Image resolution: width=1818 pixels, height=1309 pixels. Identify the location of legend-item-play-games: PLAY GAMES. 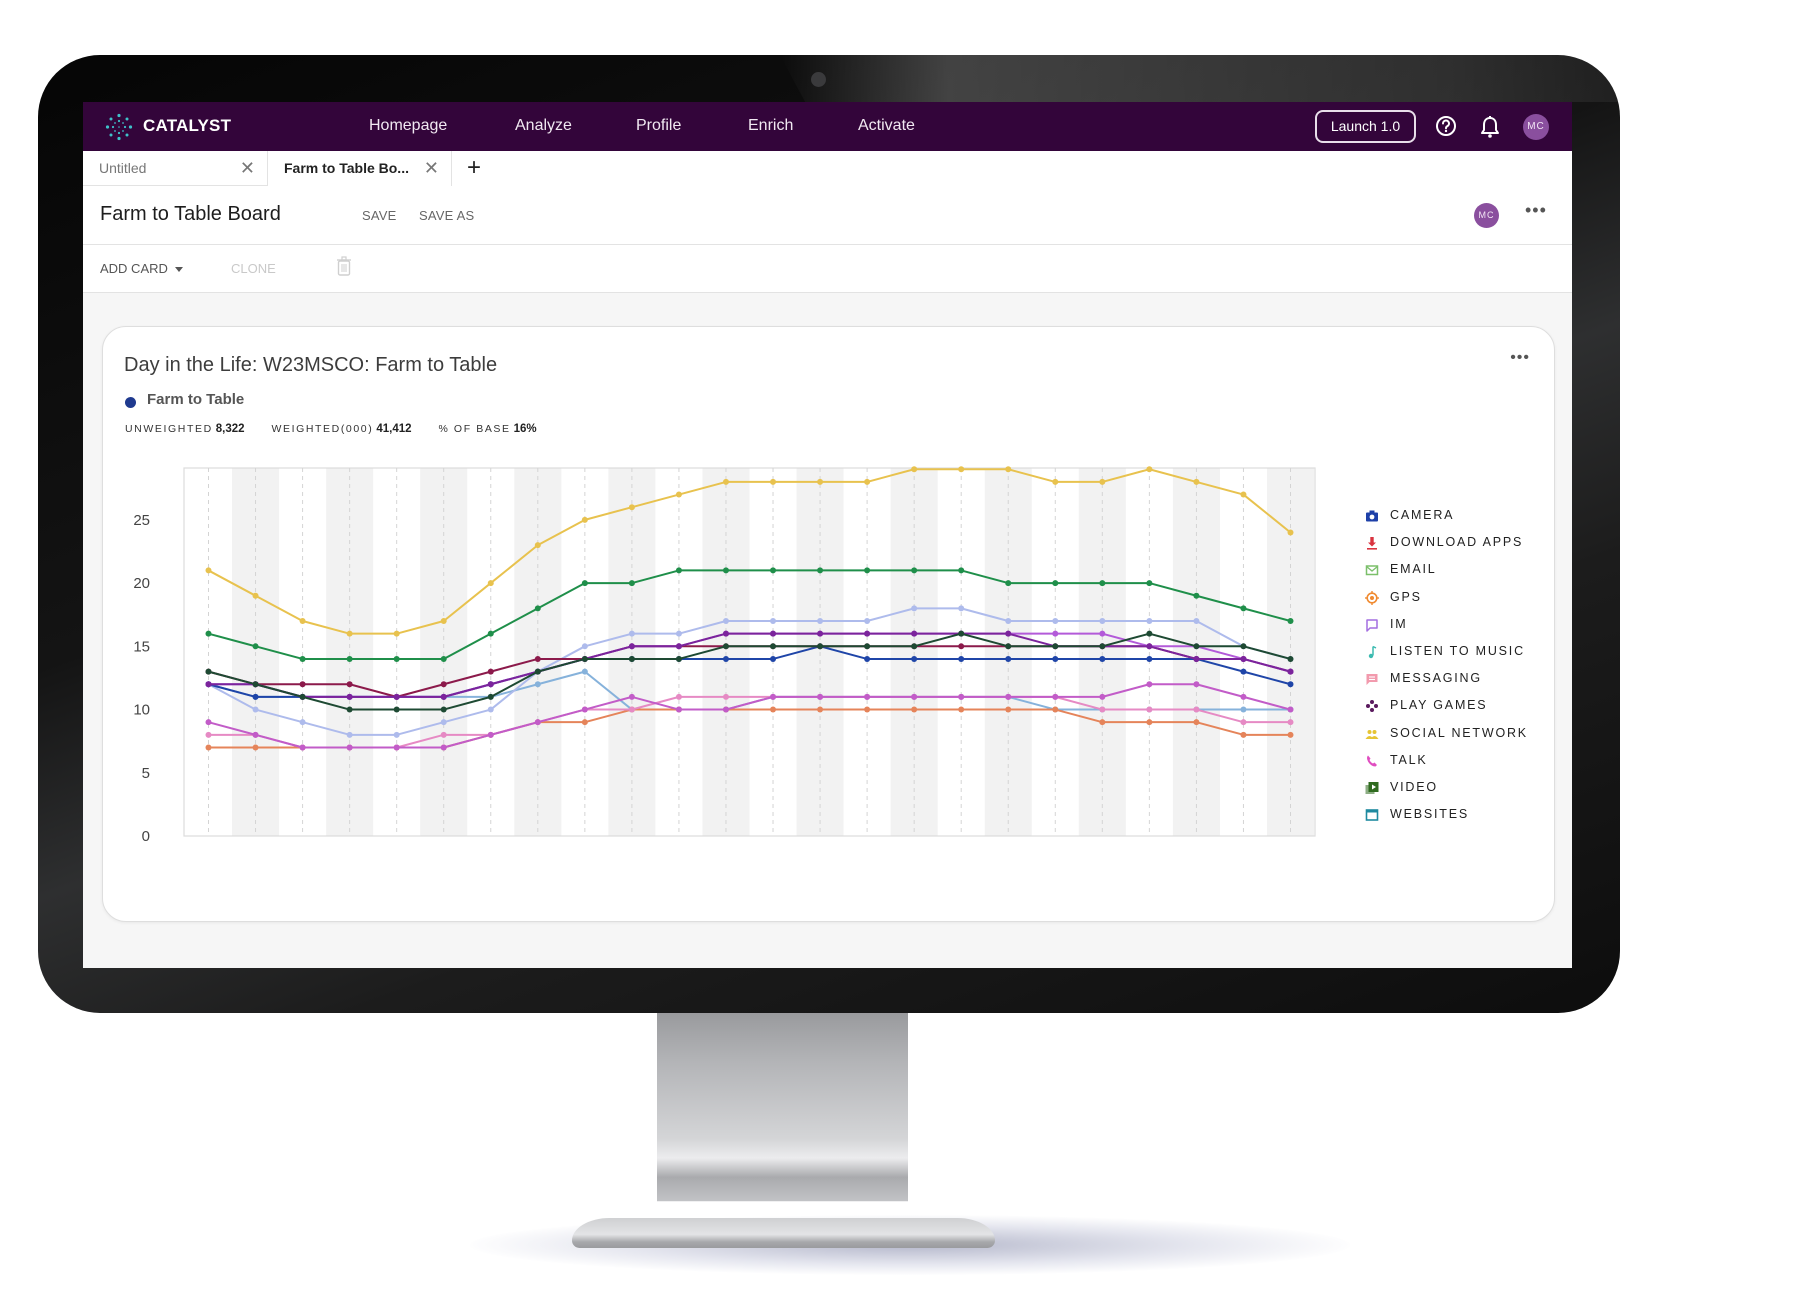
(1465, 707).